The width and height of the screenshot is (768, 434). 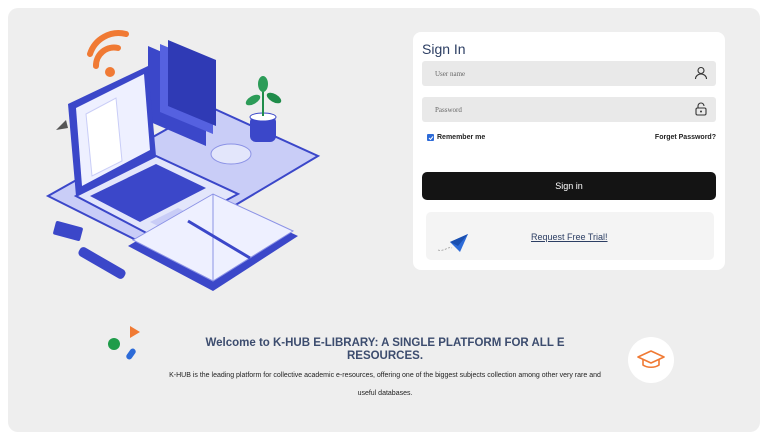 What do you see at coordinates (444, 49) in the screenshot?
I see `signin-title: Sign In` at bounding box center [444, 49].